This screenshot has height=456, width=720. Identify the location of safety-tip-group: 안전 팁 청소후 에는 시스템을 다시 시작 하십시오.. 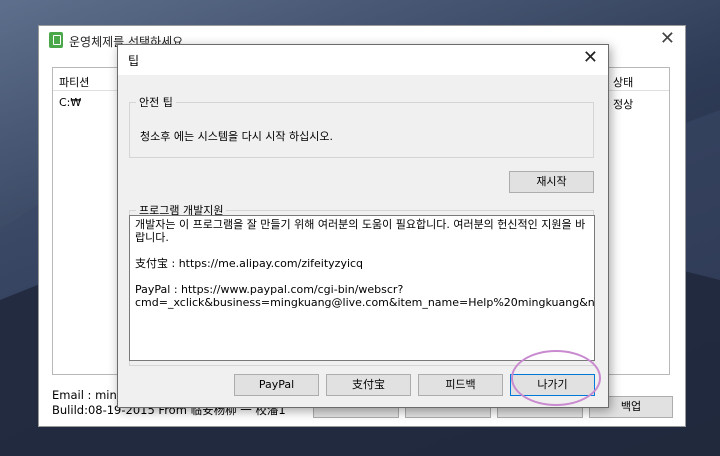
(361, 126).